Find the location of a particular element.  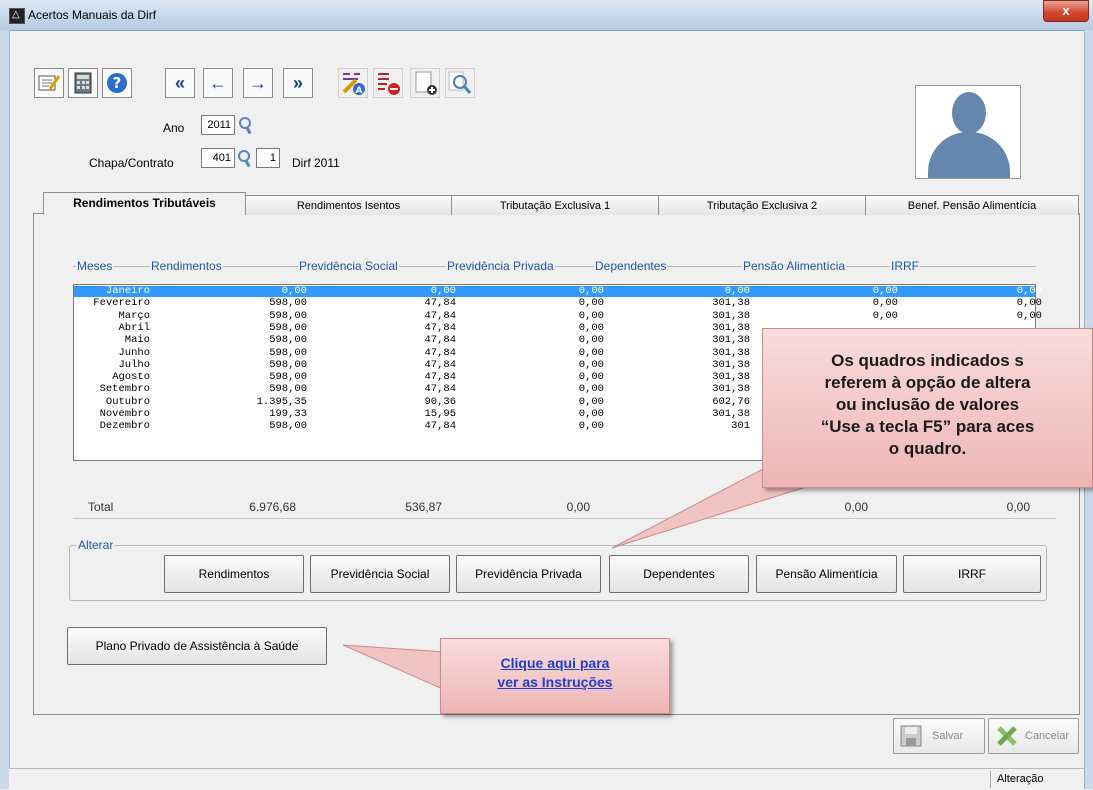

instructions-link-callout: Clique aqui para ver as Instruções is located at coordinates (555, 676).